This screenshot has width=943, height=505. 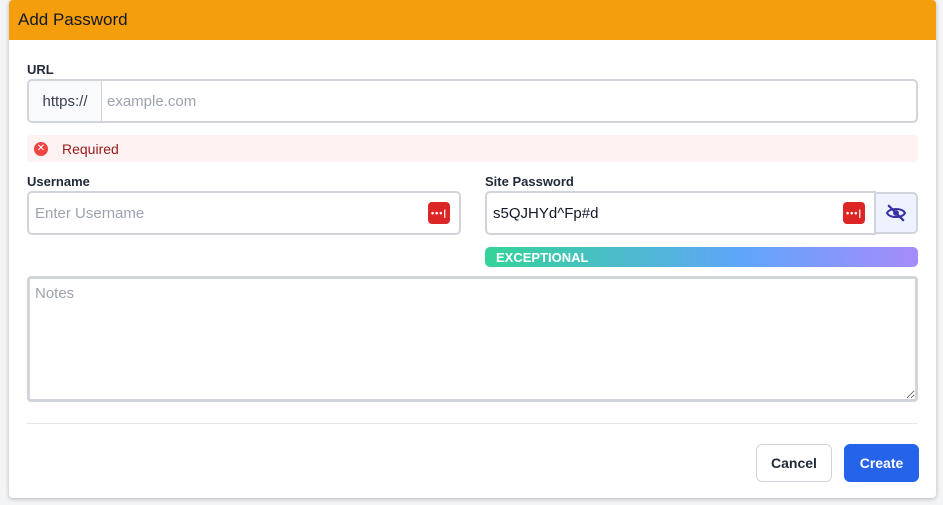 I want to click on cancel-button: Cancel, so click(x=794, y=463).